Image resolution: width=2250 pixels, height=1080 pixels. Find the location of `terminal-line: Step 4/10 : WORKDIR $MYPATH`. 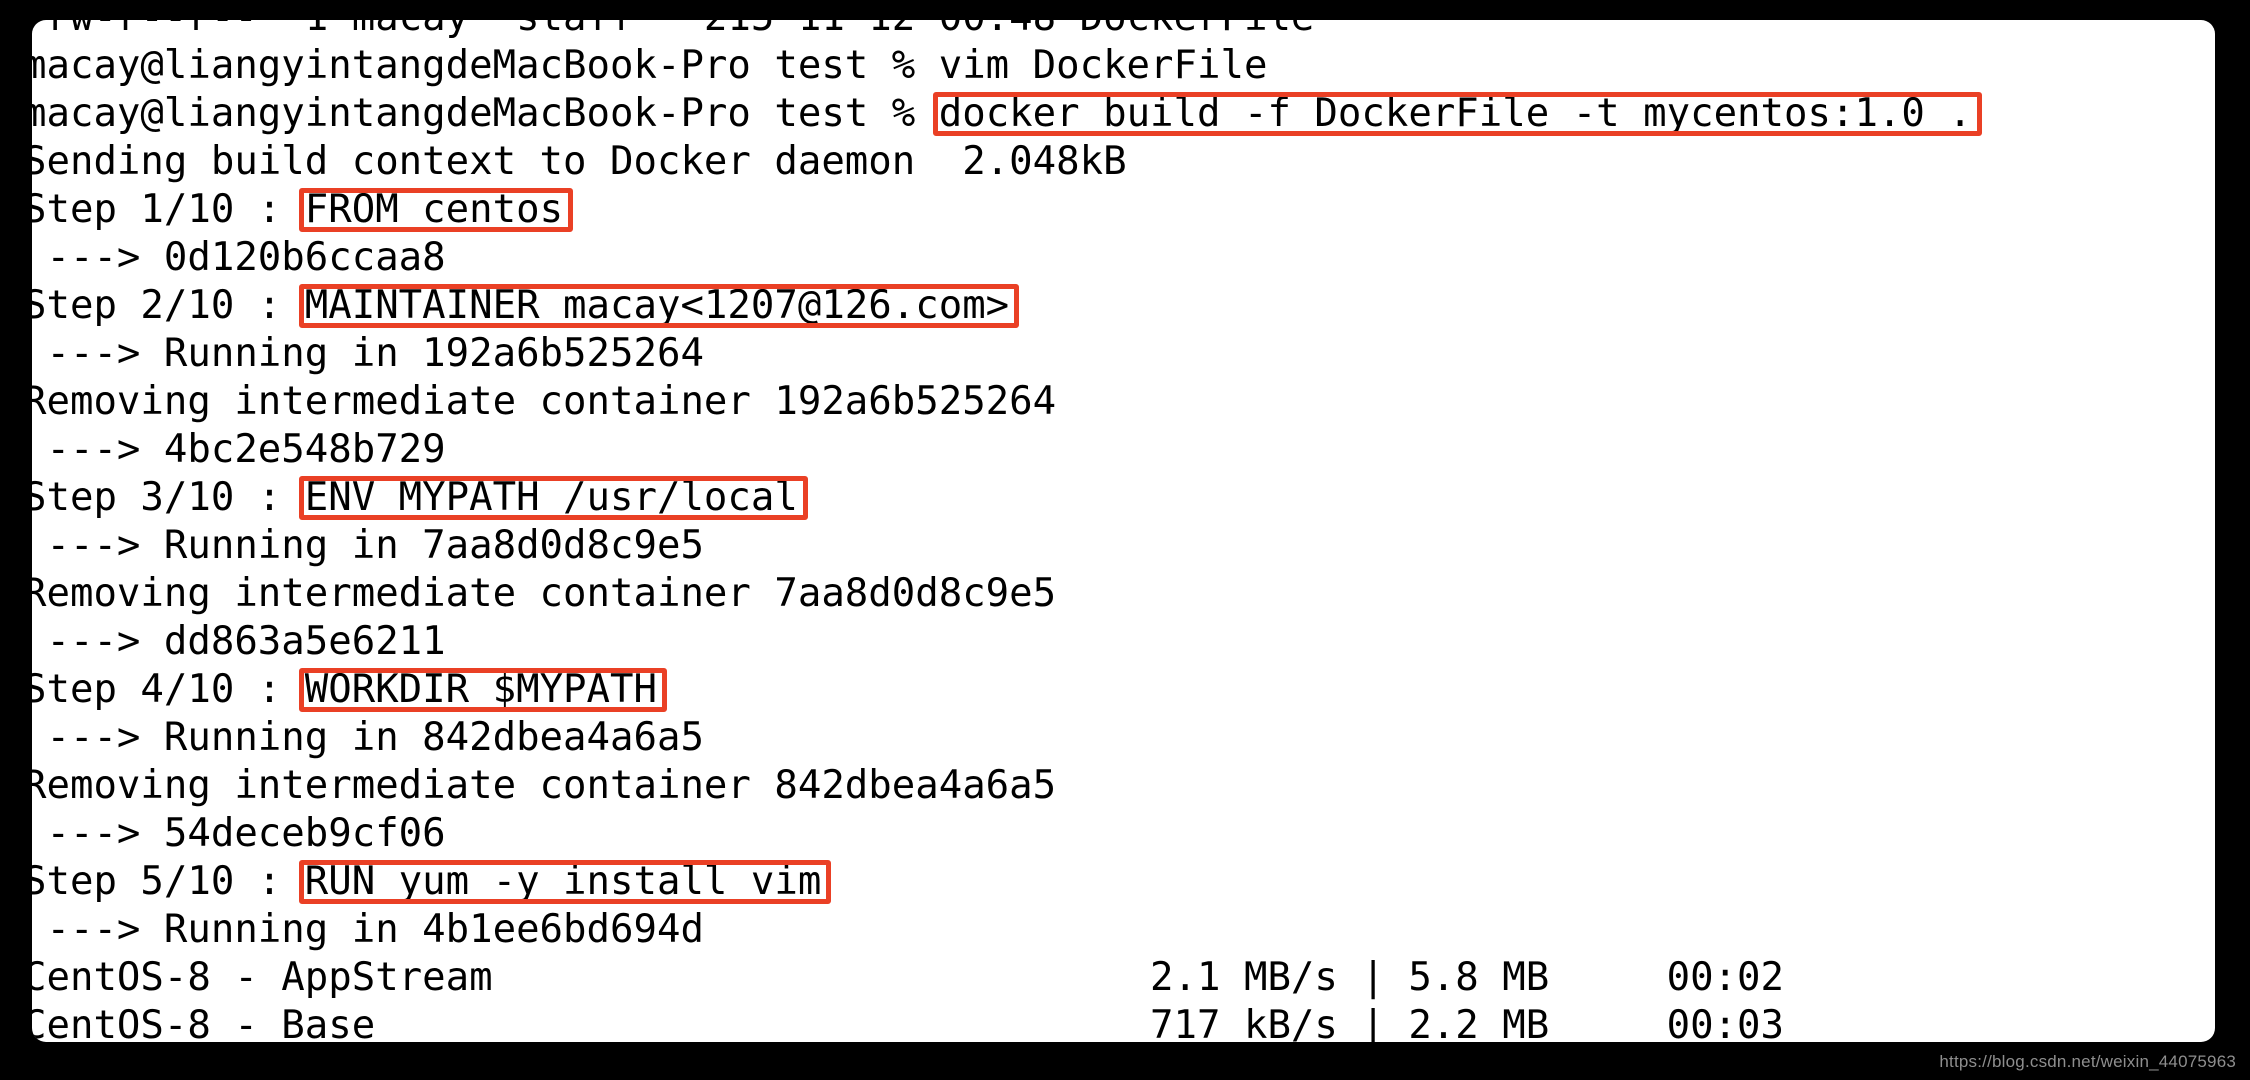

terminal-line: Step 4/10 : WORKDIR $MYPATH is located at coordinates (1123, 690).